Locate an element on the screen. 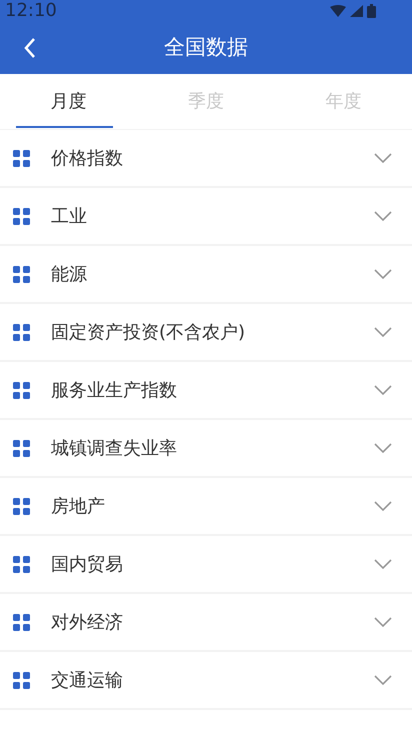 This screenshot has width=412, height=730. period-tab: 月度 is located at coordinates (69, 101).